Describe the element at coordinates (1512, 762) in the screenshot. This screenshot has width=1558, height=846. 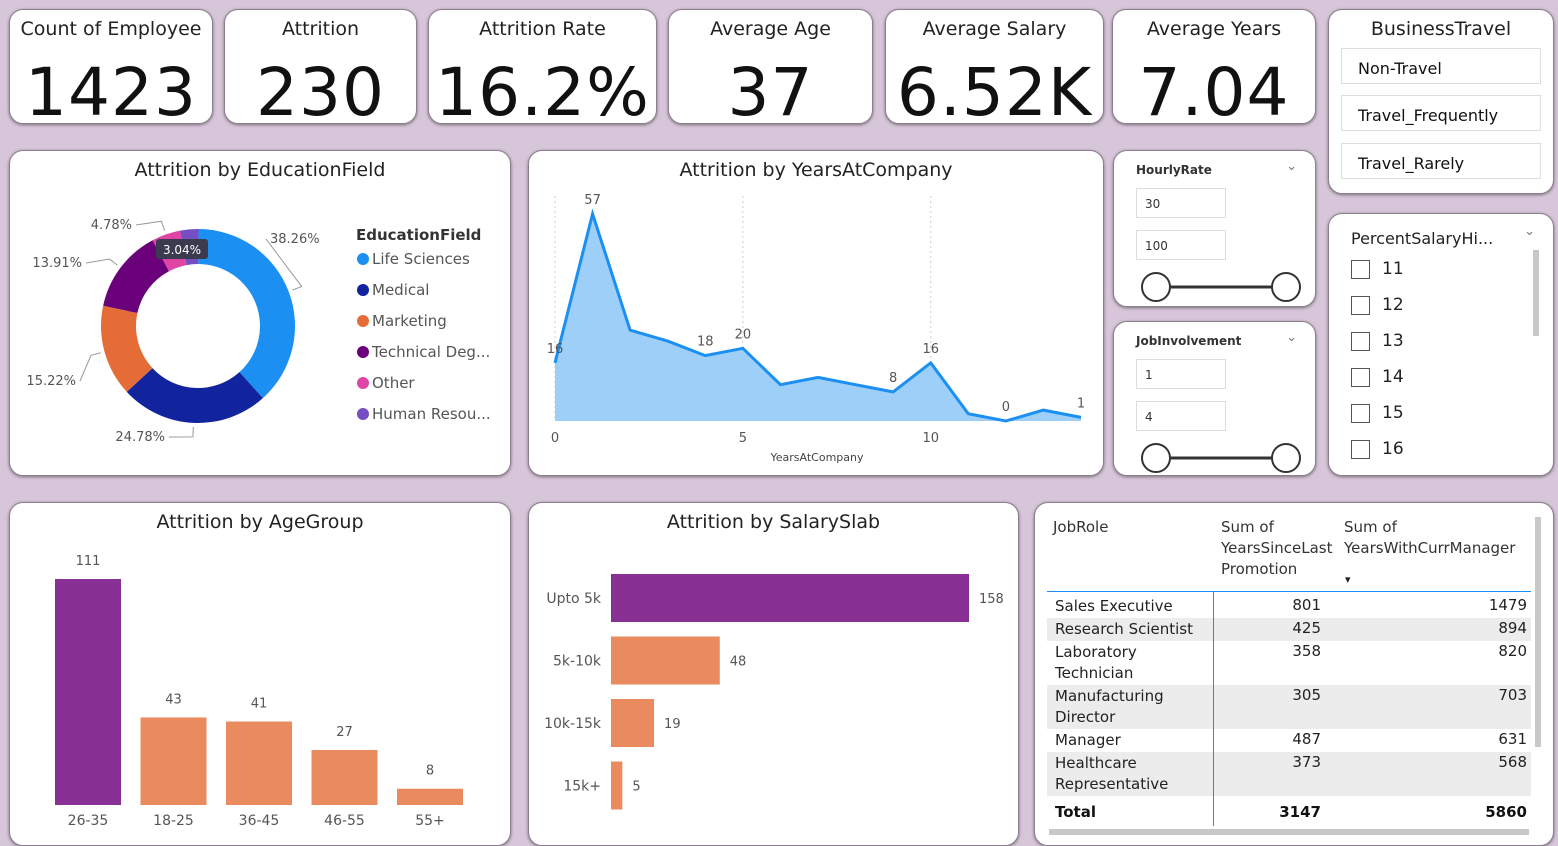
I see `cell-value: 568` at that location.